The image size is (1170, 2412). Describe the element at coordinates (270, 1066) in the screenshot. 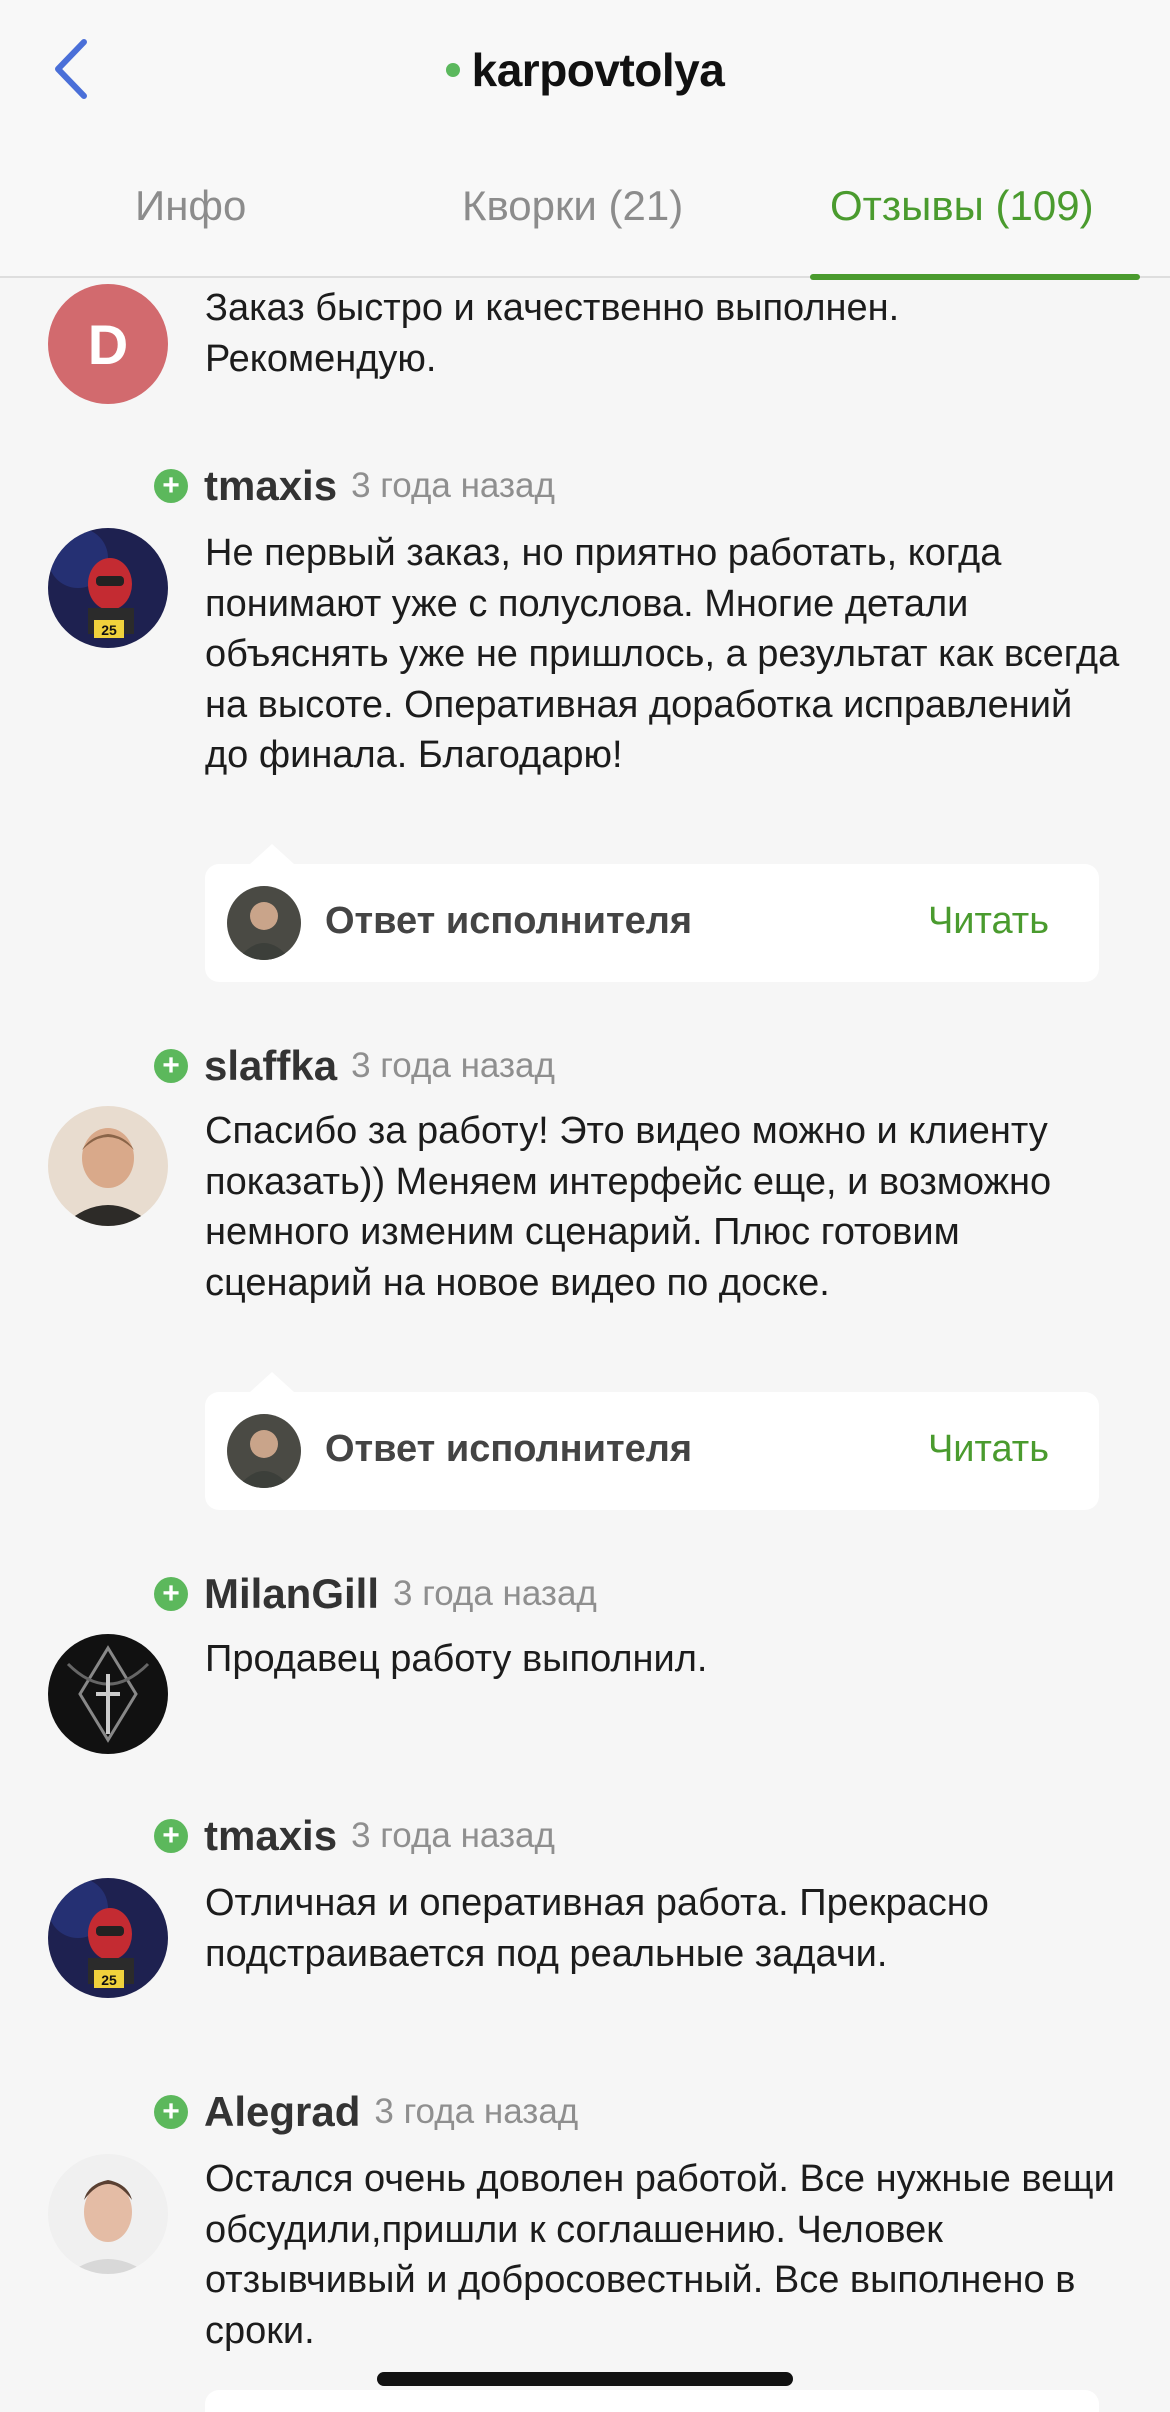

I see `review-username: slaffka` at that location.